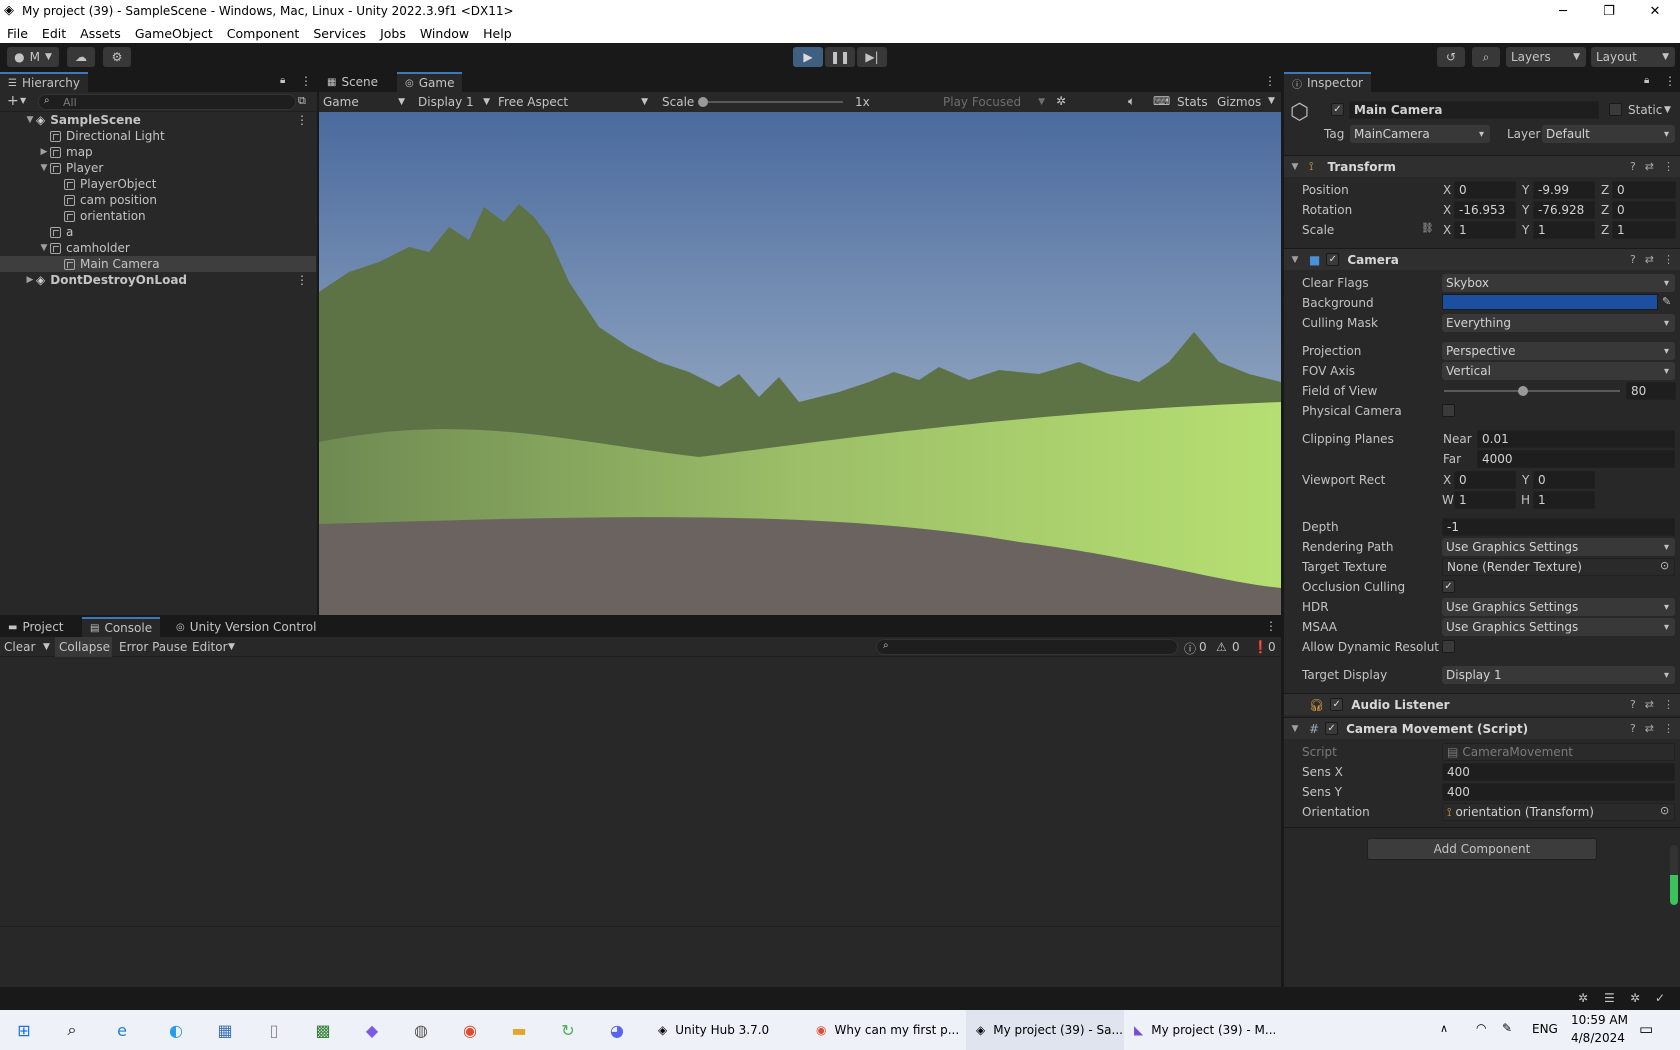  What do you see at coordinates (1507, 1028) in the screenshot?
I see `pen-icon: ✎` at bounding box center [1507, 1028].